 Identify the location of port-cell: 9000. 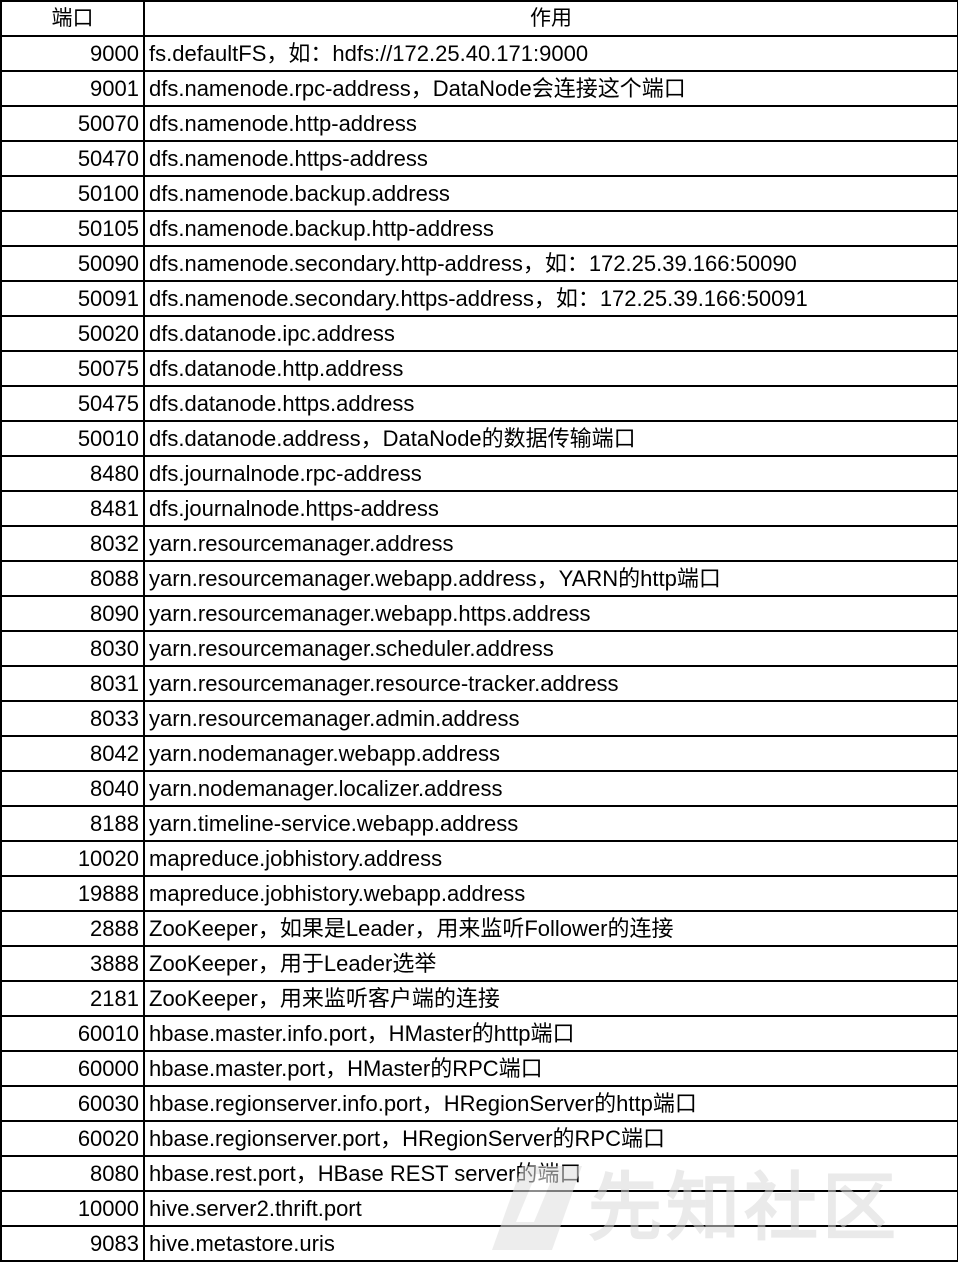
(73, 54).